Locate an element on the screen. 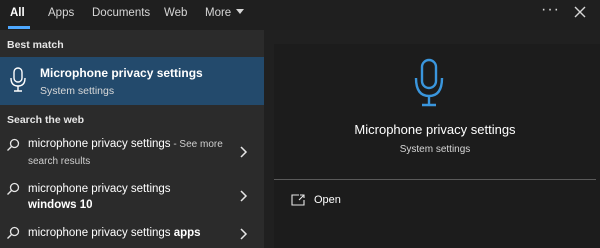  preview-subtitle: System settings is located at coordinates (435, 149).